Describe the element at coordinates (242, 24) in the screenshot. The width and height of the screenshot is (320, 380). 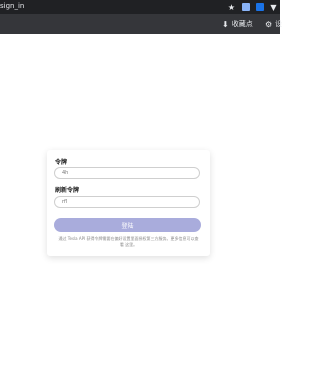
I see `bookmark-label: 收藏点` at that location.